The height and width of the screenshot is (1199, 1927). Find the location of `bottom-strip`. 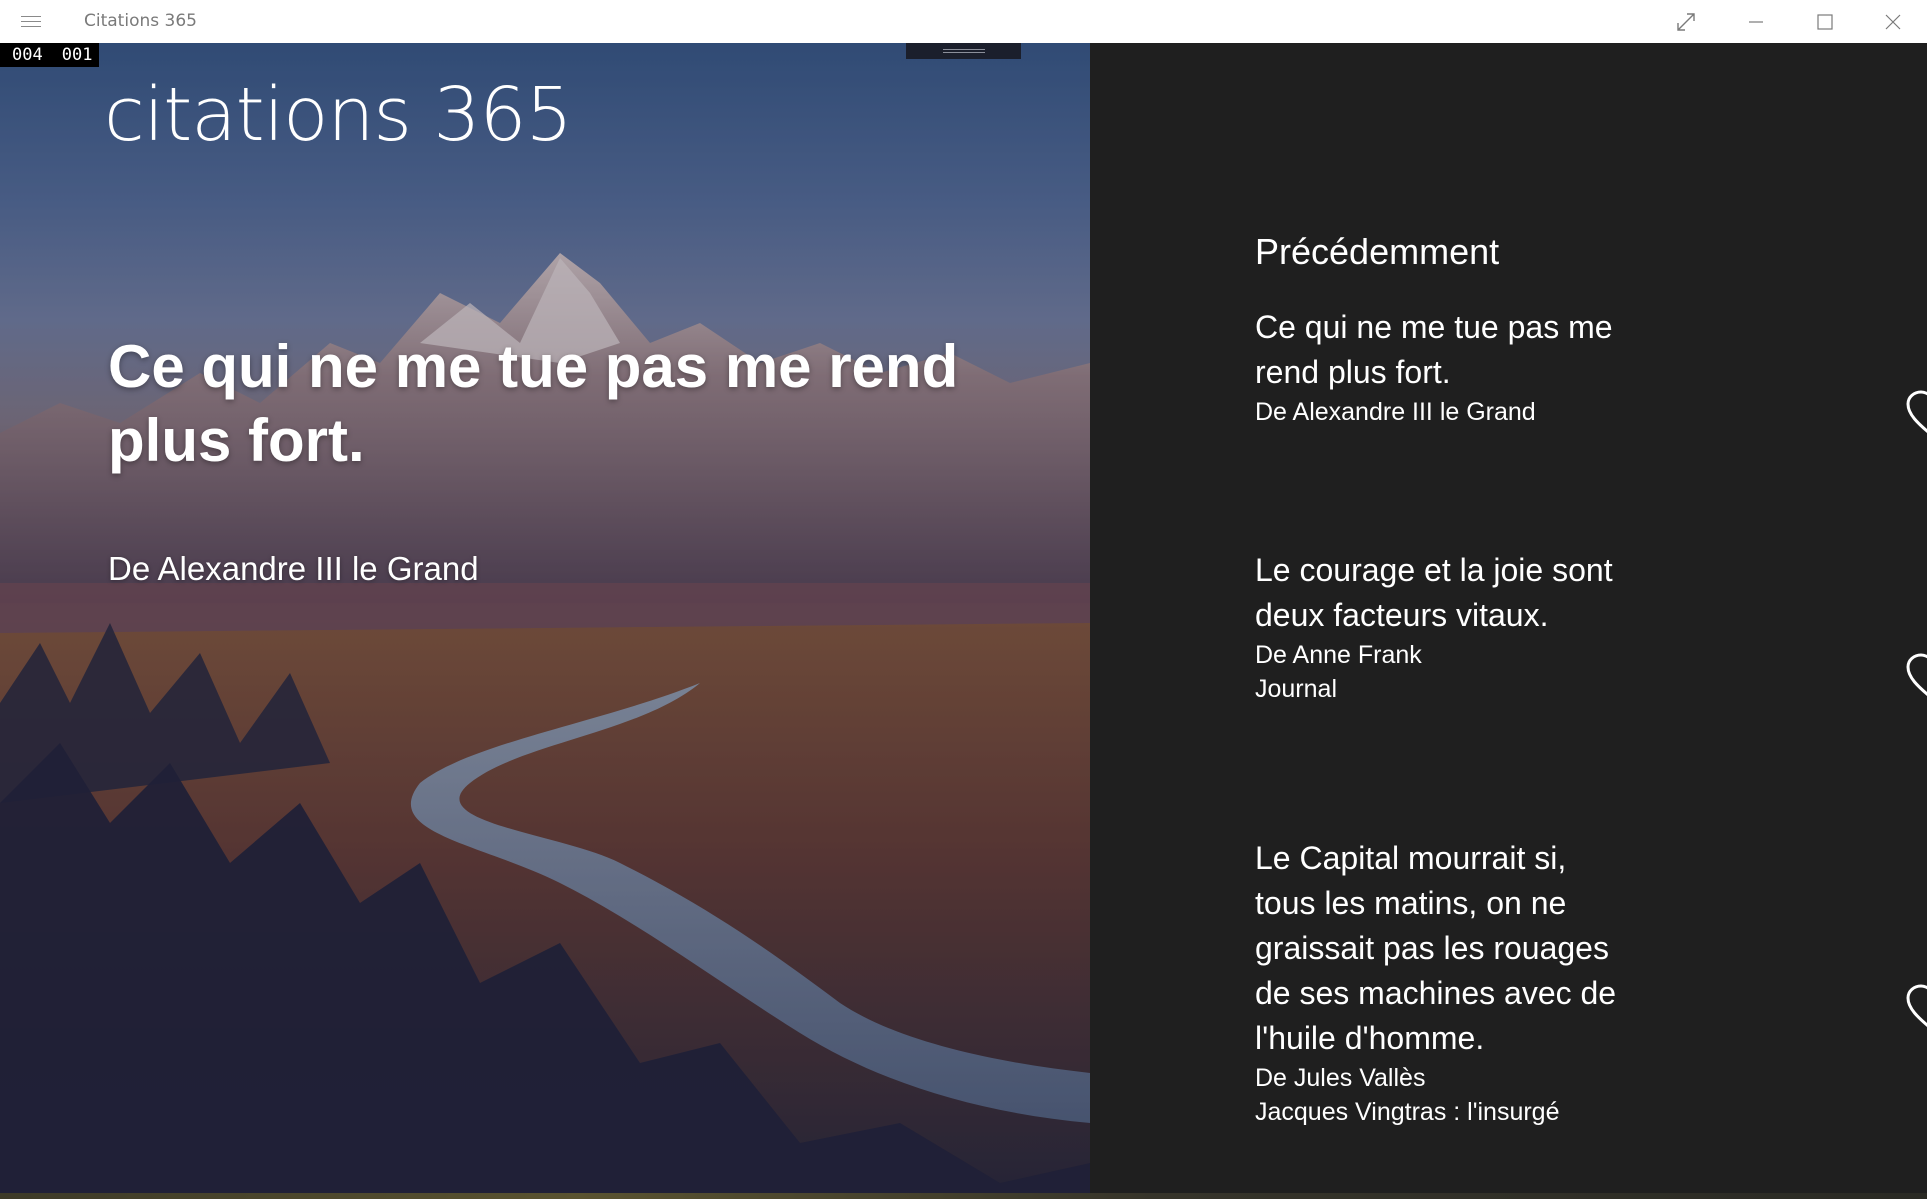

bottom-strip is located at coordinates (963, 1196).